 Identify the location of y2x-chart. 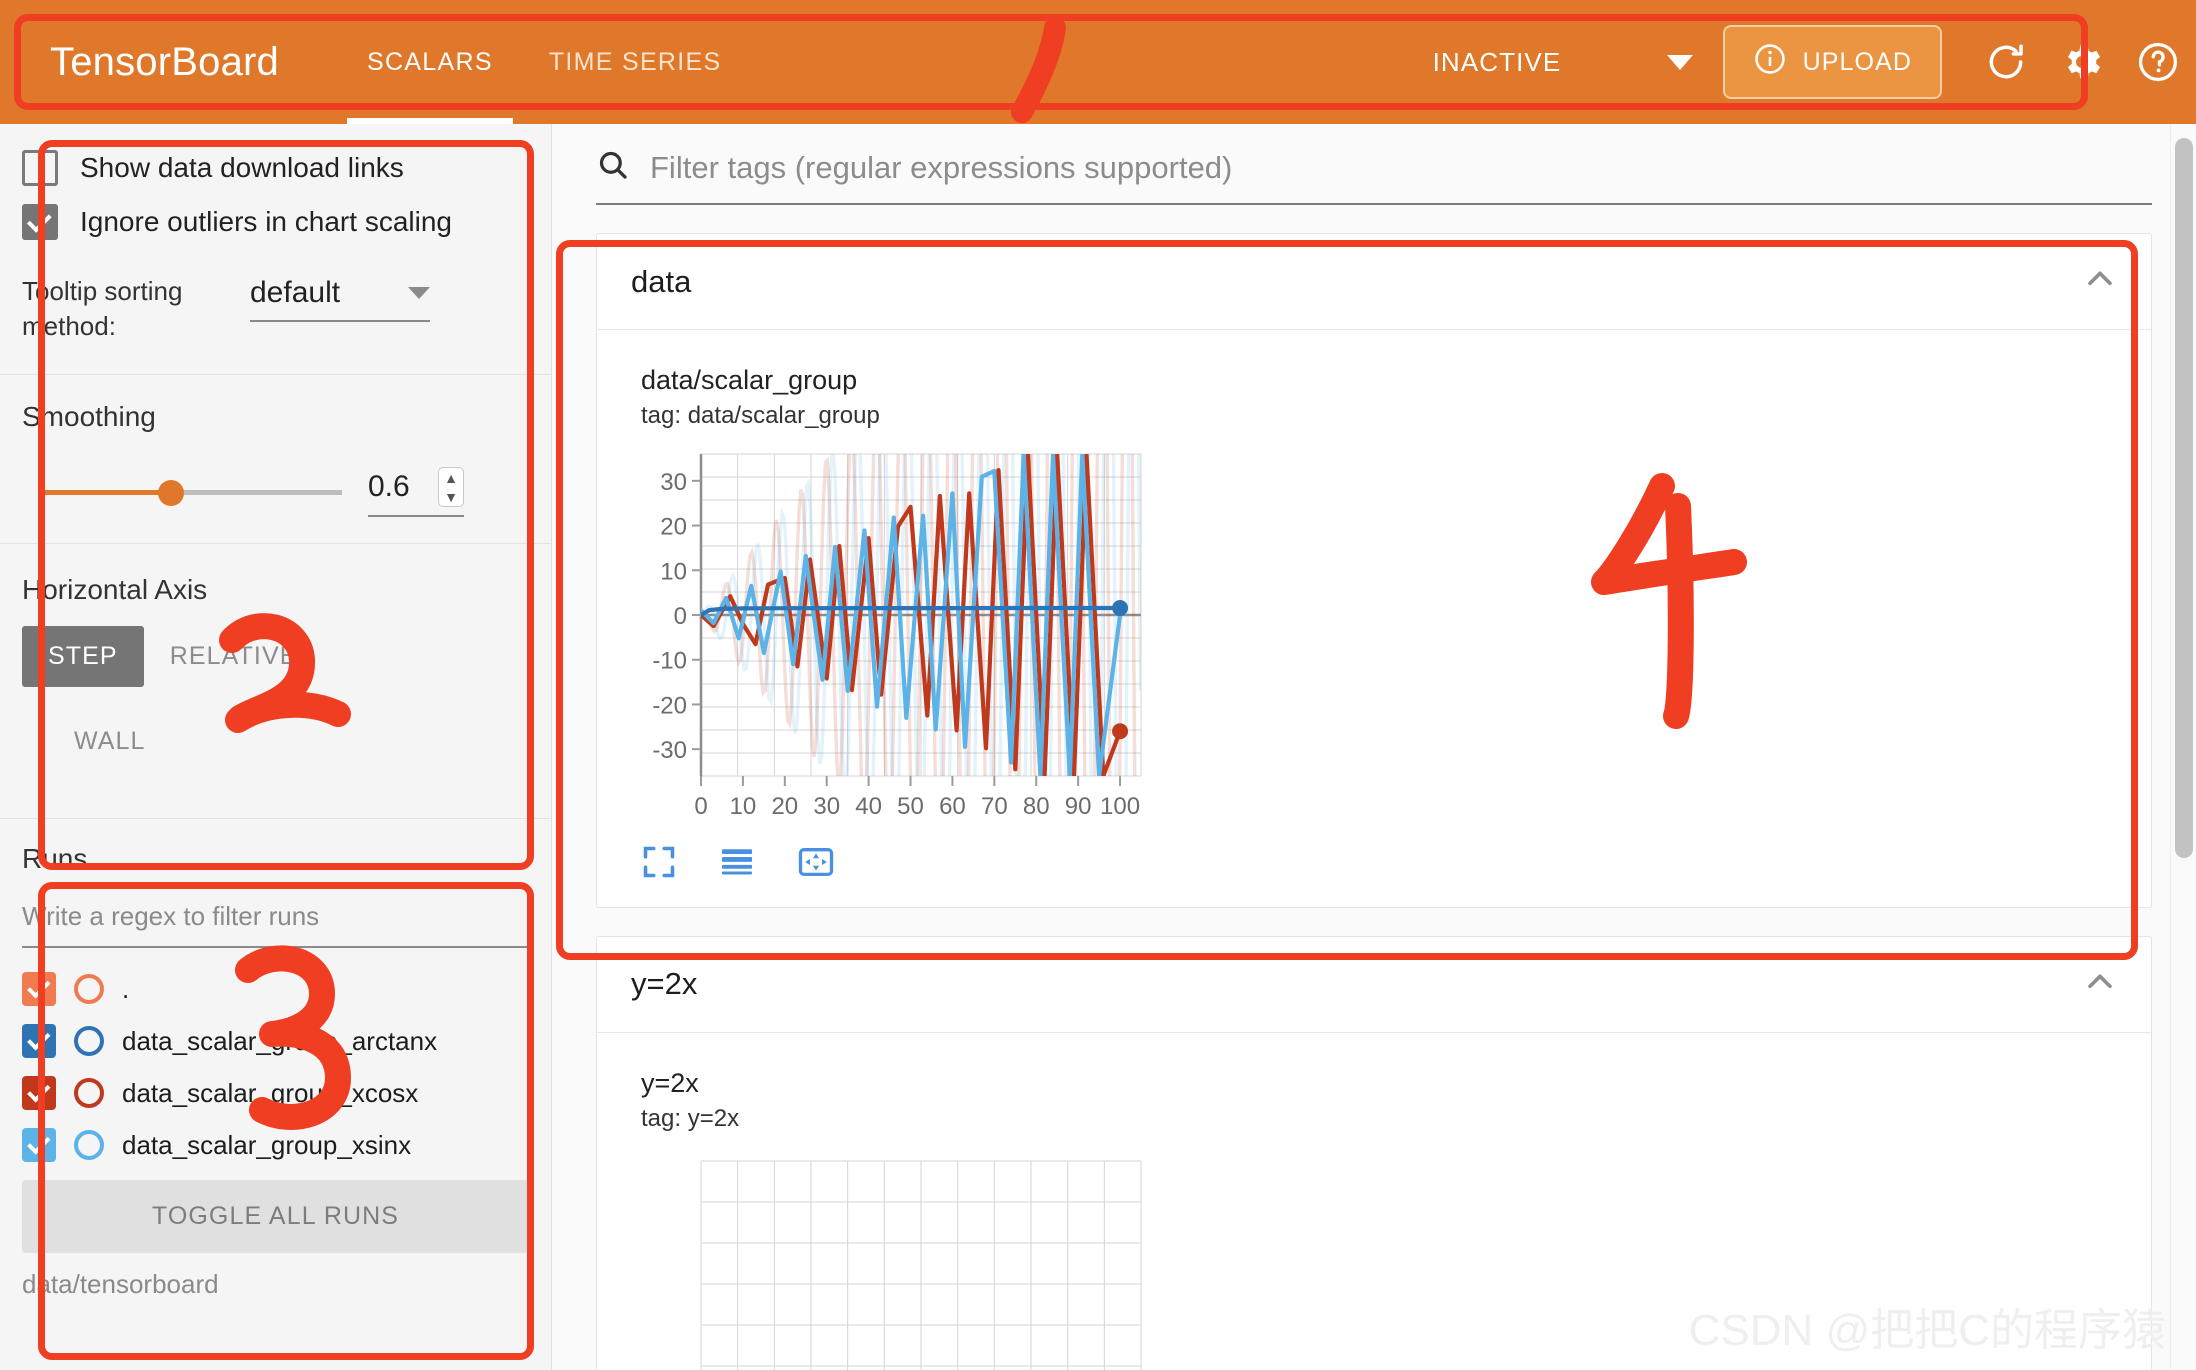
(971, 1258).